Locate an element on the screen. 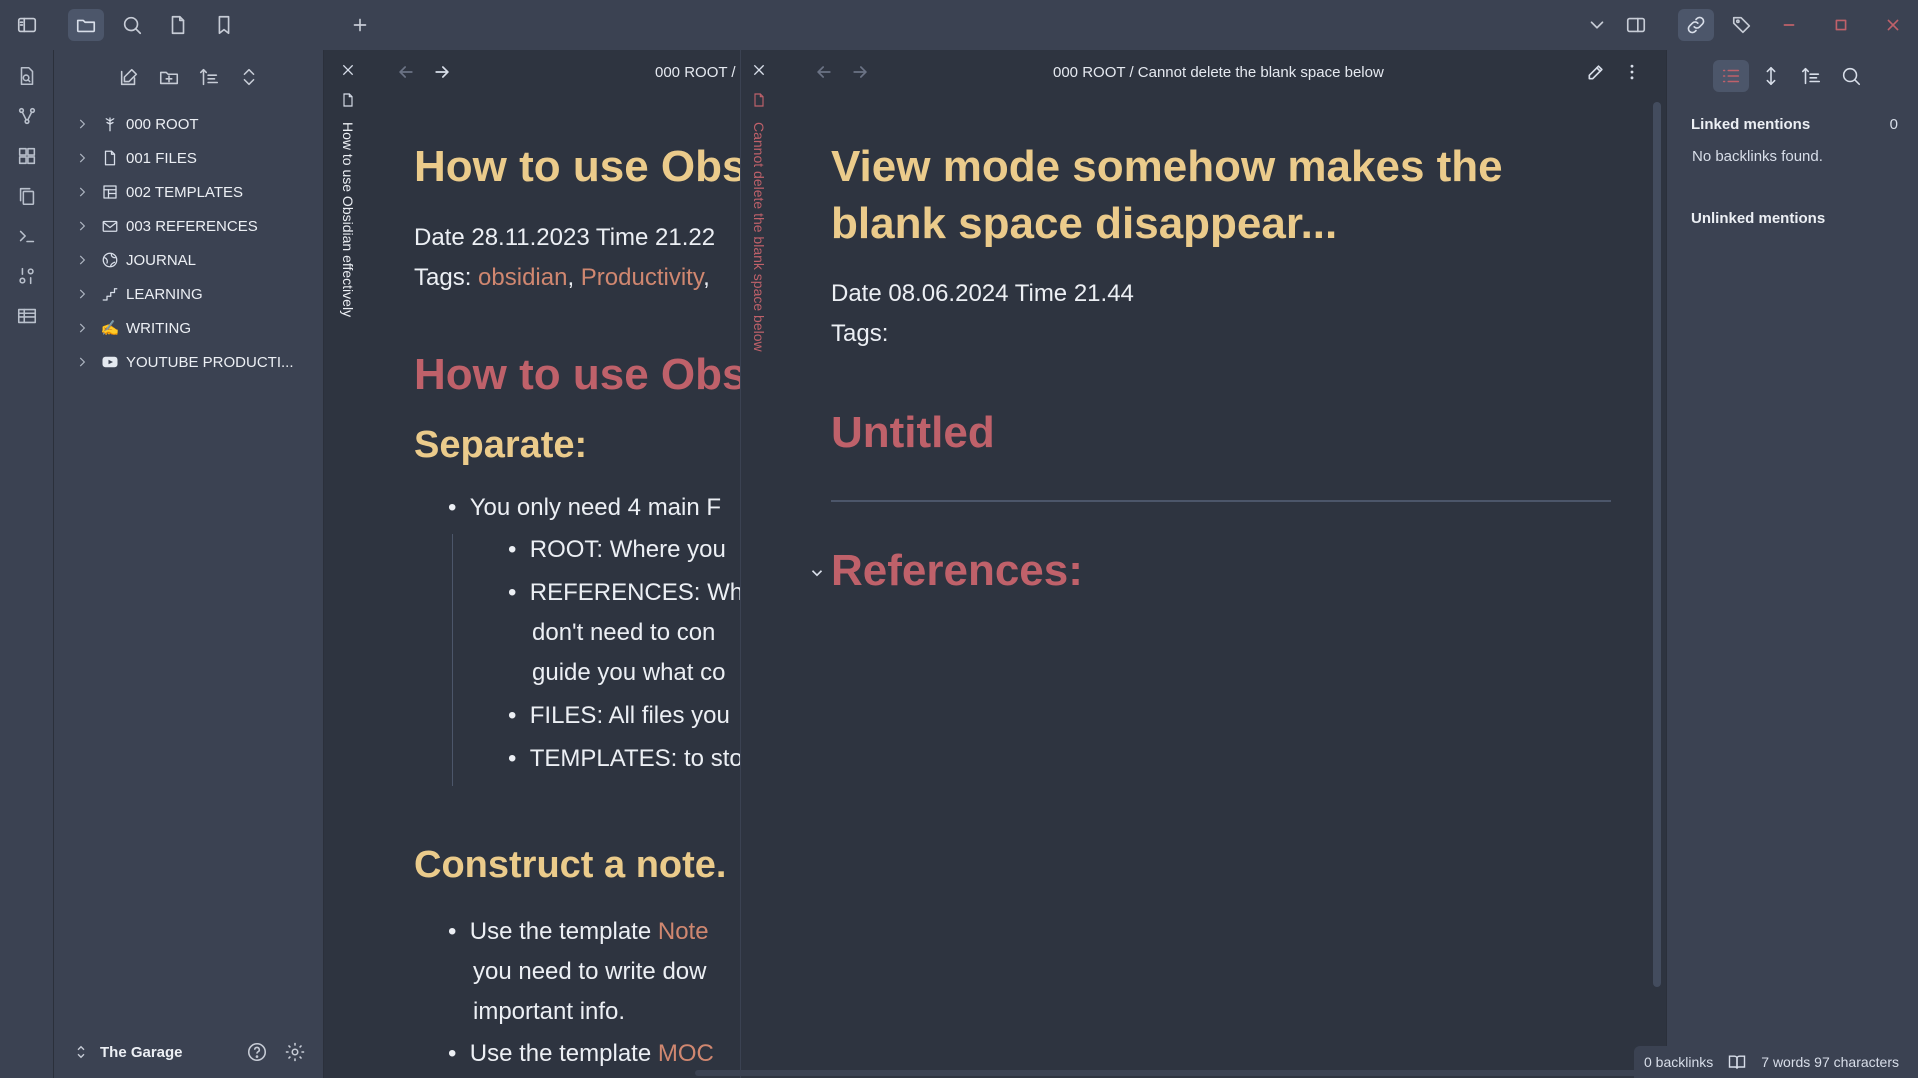 This screenshot has width=1918, height=1078. tags-icon is located at coordinates (1742, 25).